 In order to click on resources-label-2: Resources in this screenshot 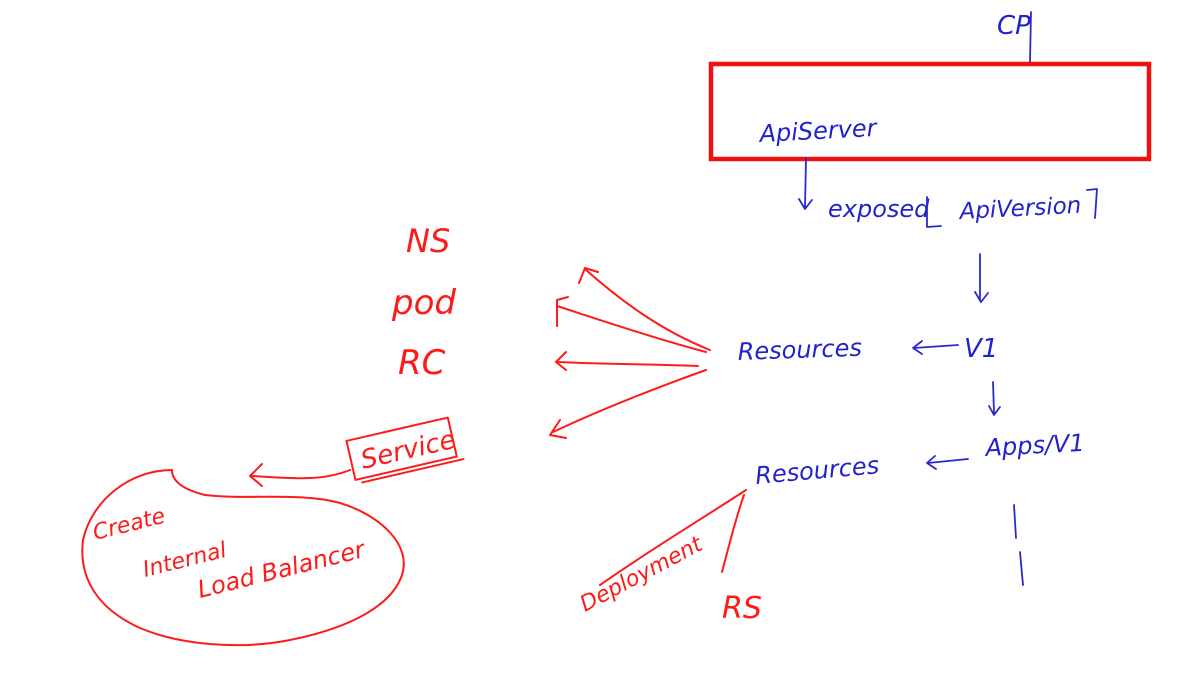, I will do `click(817, 470)`.